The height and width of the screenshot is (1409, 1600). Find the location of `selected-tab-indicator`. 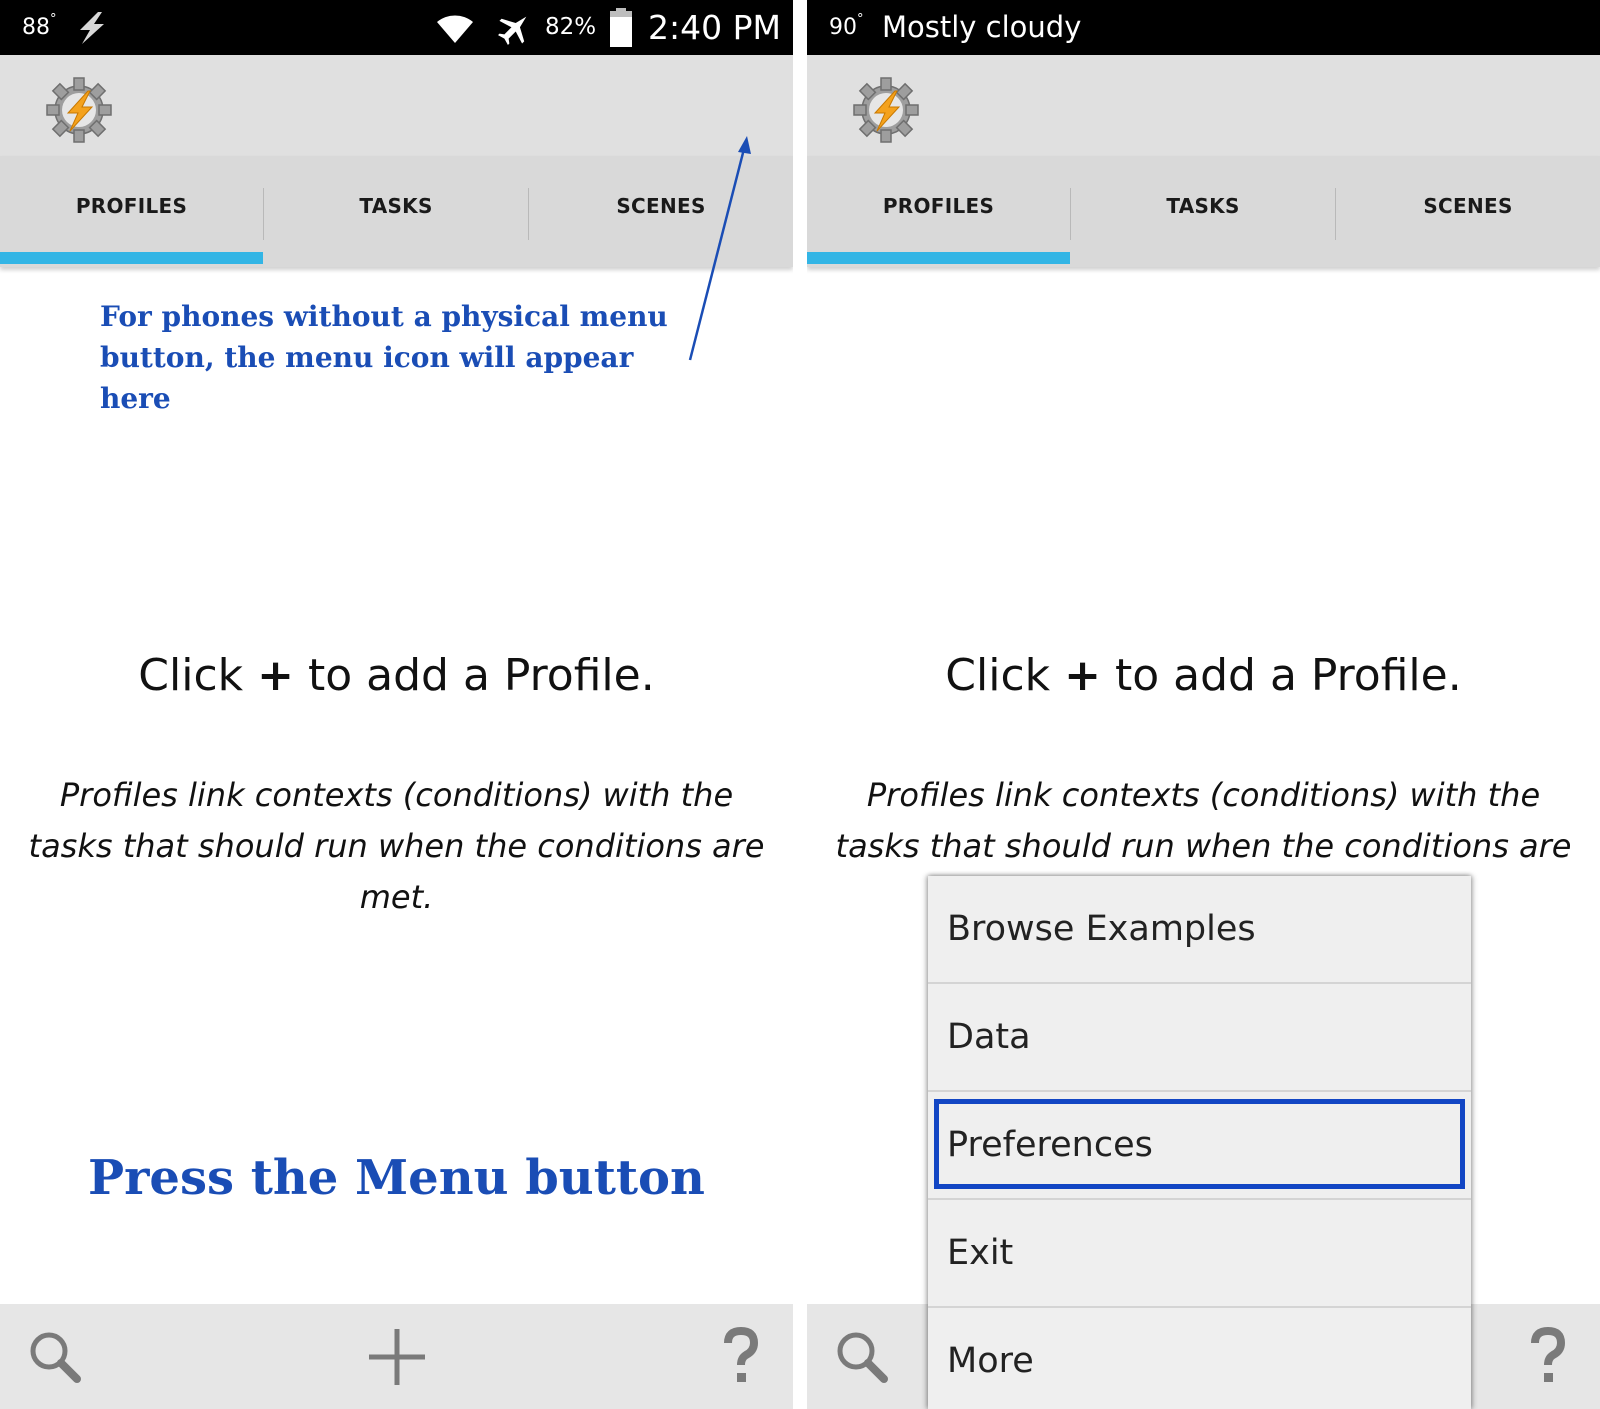

selected-tab-indicator is located at coordinates (938, 258).